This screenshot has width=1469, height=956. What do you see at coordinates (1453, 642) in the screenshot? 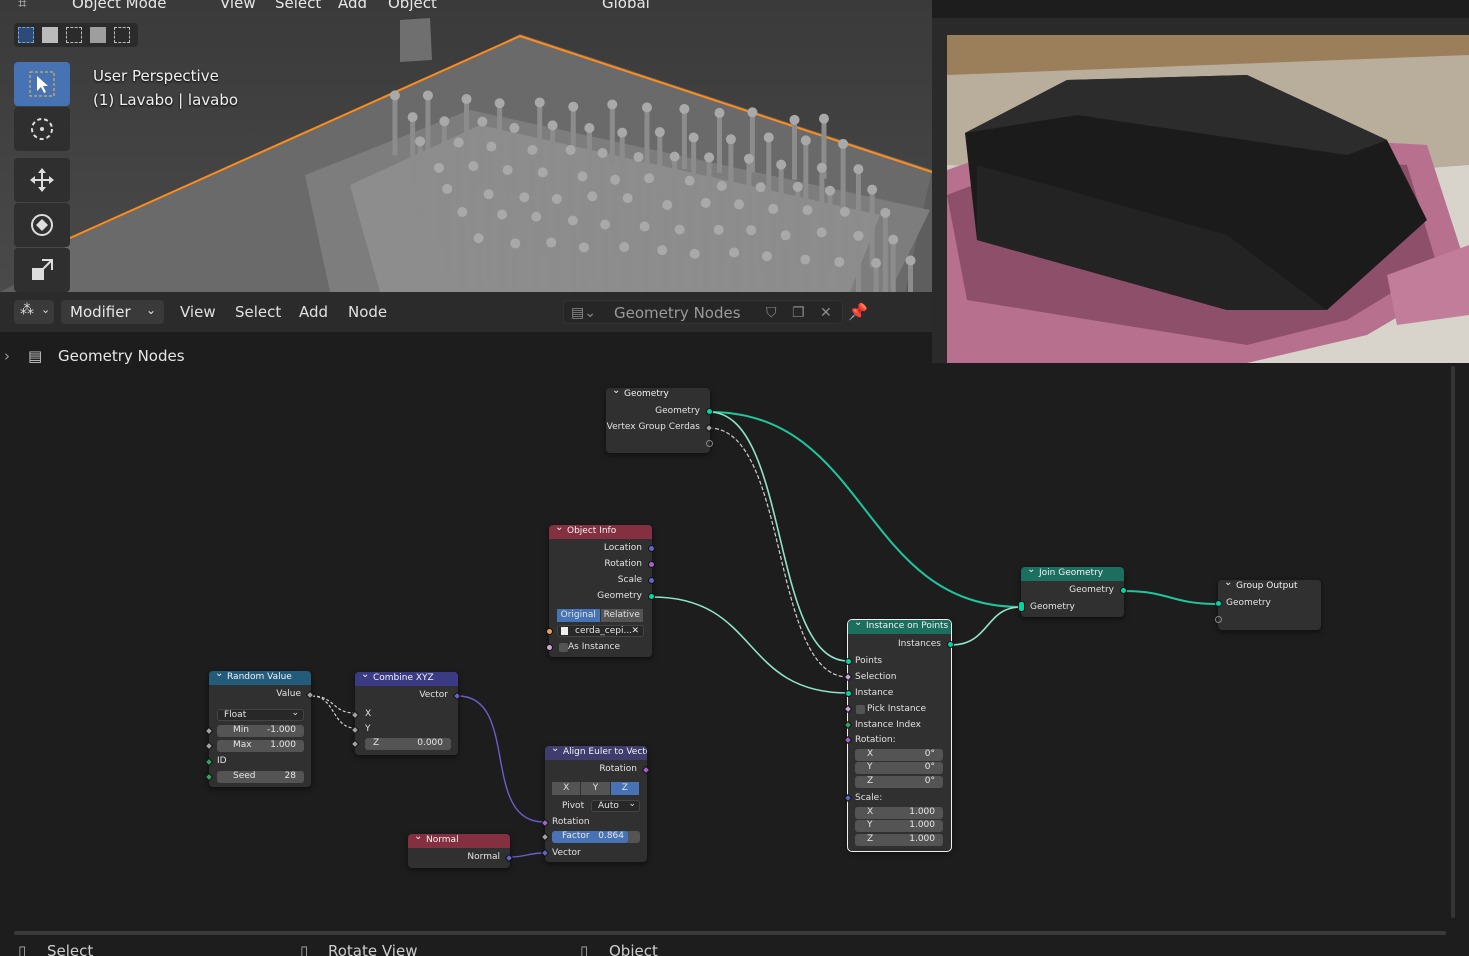
I see `vertical-scrollbar` at bounding box center [1453, 642].